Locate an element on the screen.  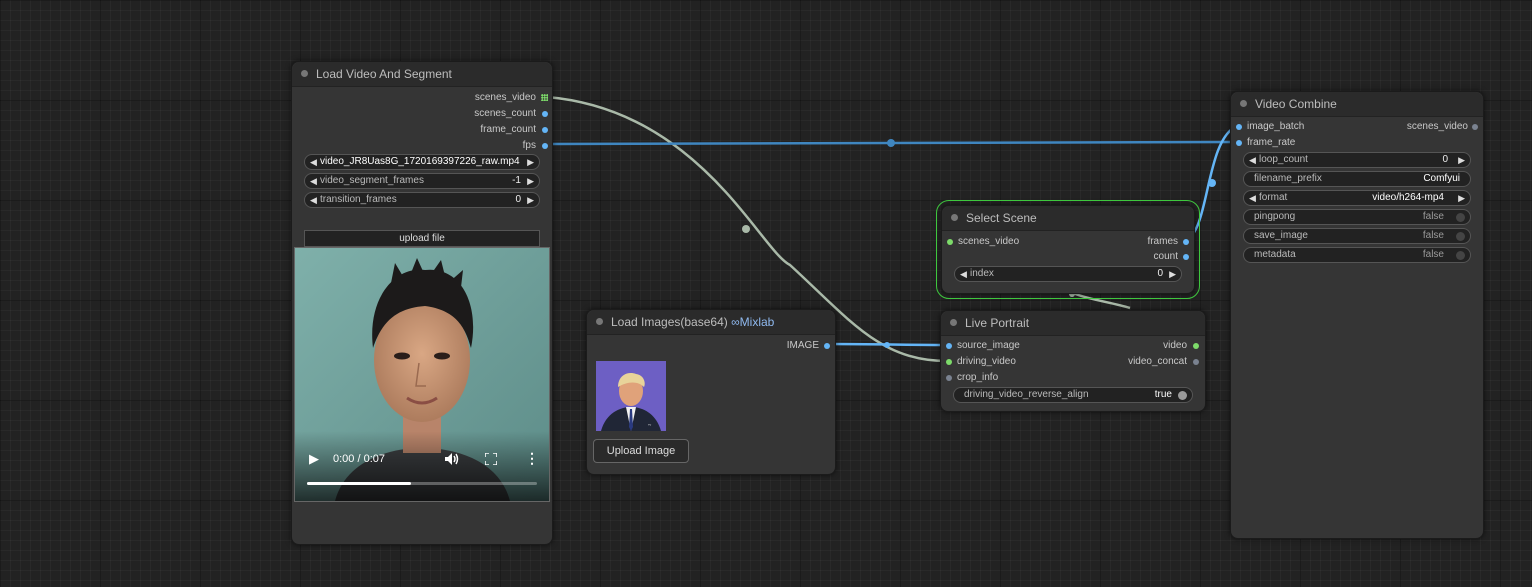
upload-image-button: Upload Image is located at coordinates (641, 451).